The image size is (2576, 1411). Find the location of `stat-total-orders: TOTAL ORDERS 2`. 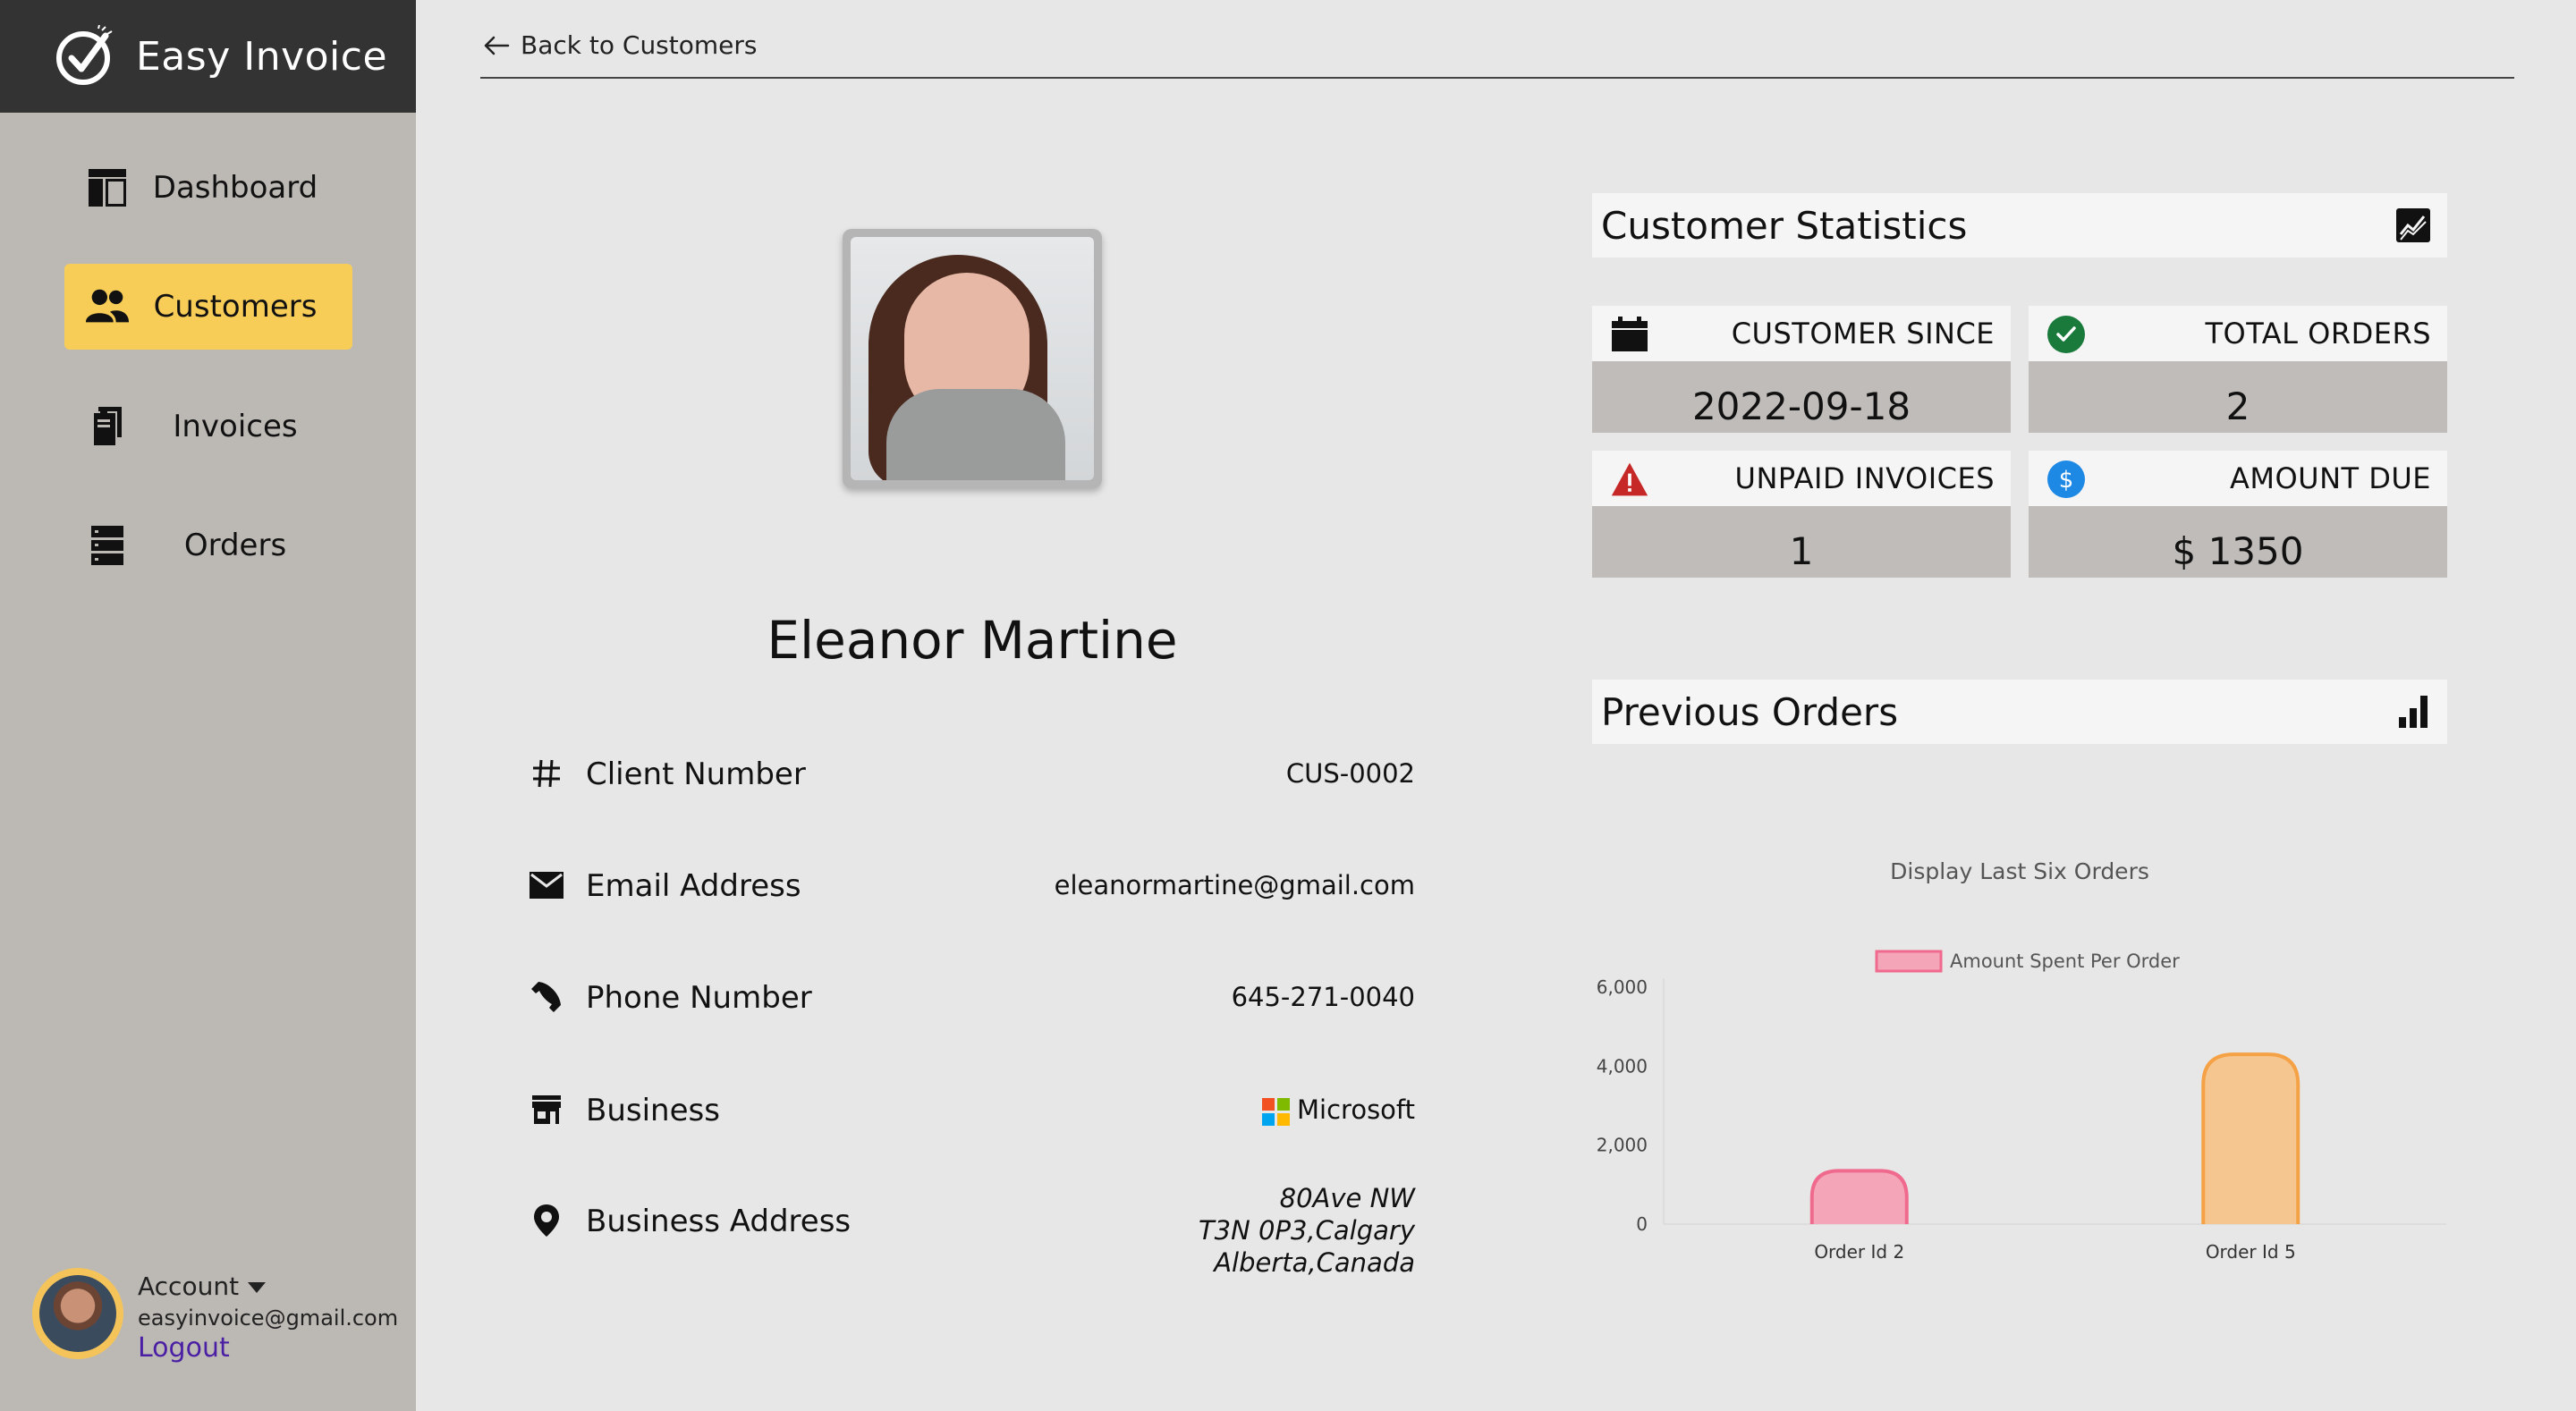

stat-total-orders: TOTAL ORDERS 2 is located at coordinates (2238, 369).